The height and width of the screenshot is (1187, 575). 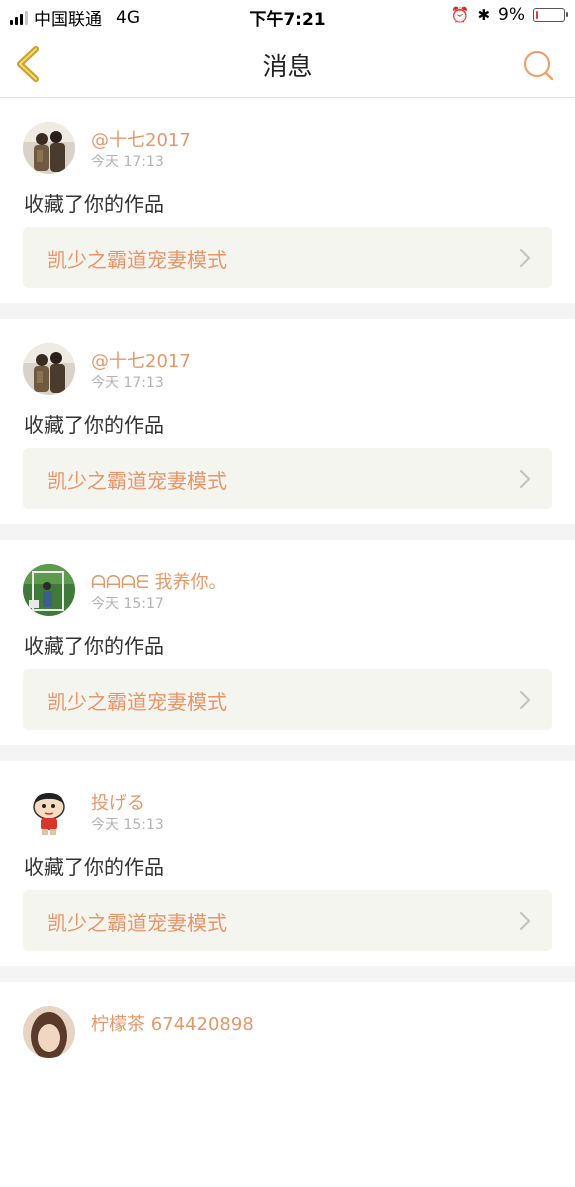 I want to click on username: 投げる, so click(x=118, y=802).